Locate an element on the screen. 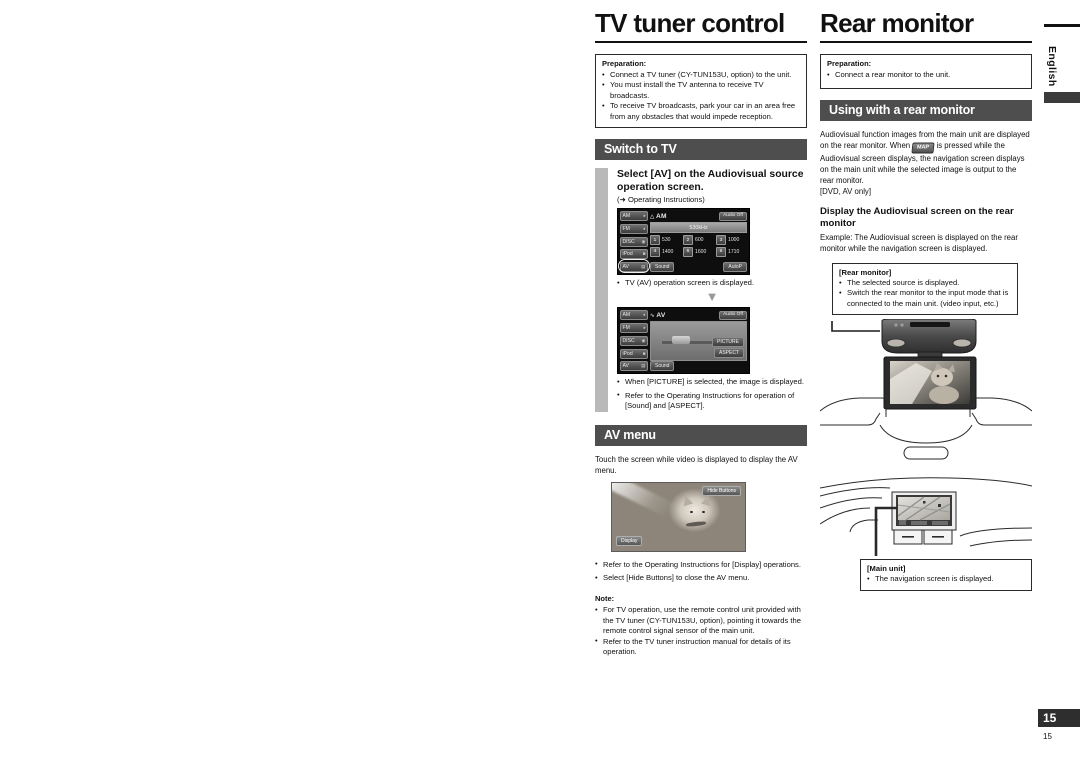 Image resolution: width=1080 pixels, height=762 pixels. availability-note: [DVD, AV only] is located at coordinates (845, 191).